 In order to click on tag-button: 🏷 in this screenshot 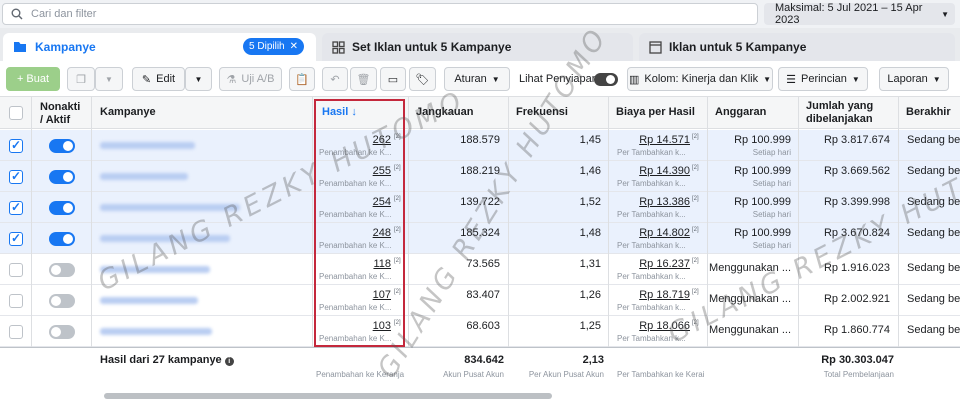, I will do `click(422, 79)`.